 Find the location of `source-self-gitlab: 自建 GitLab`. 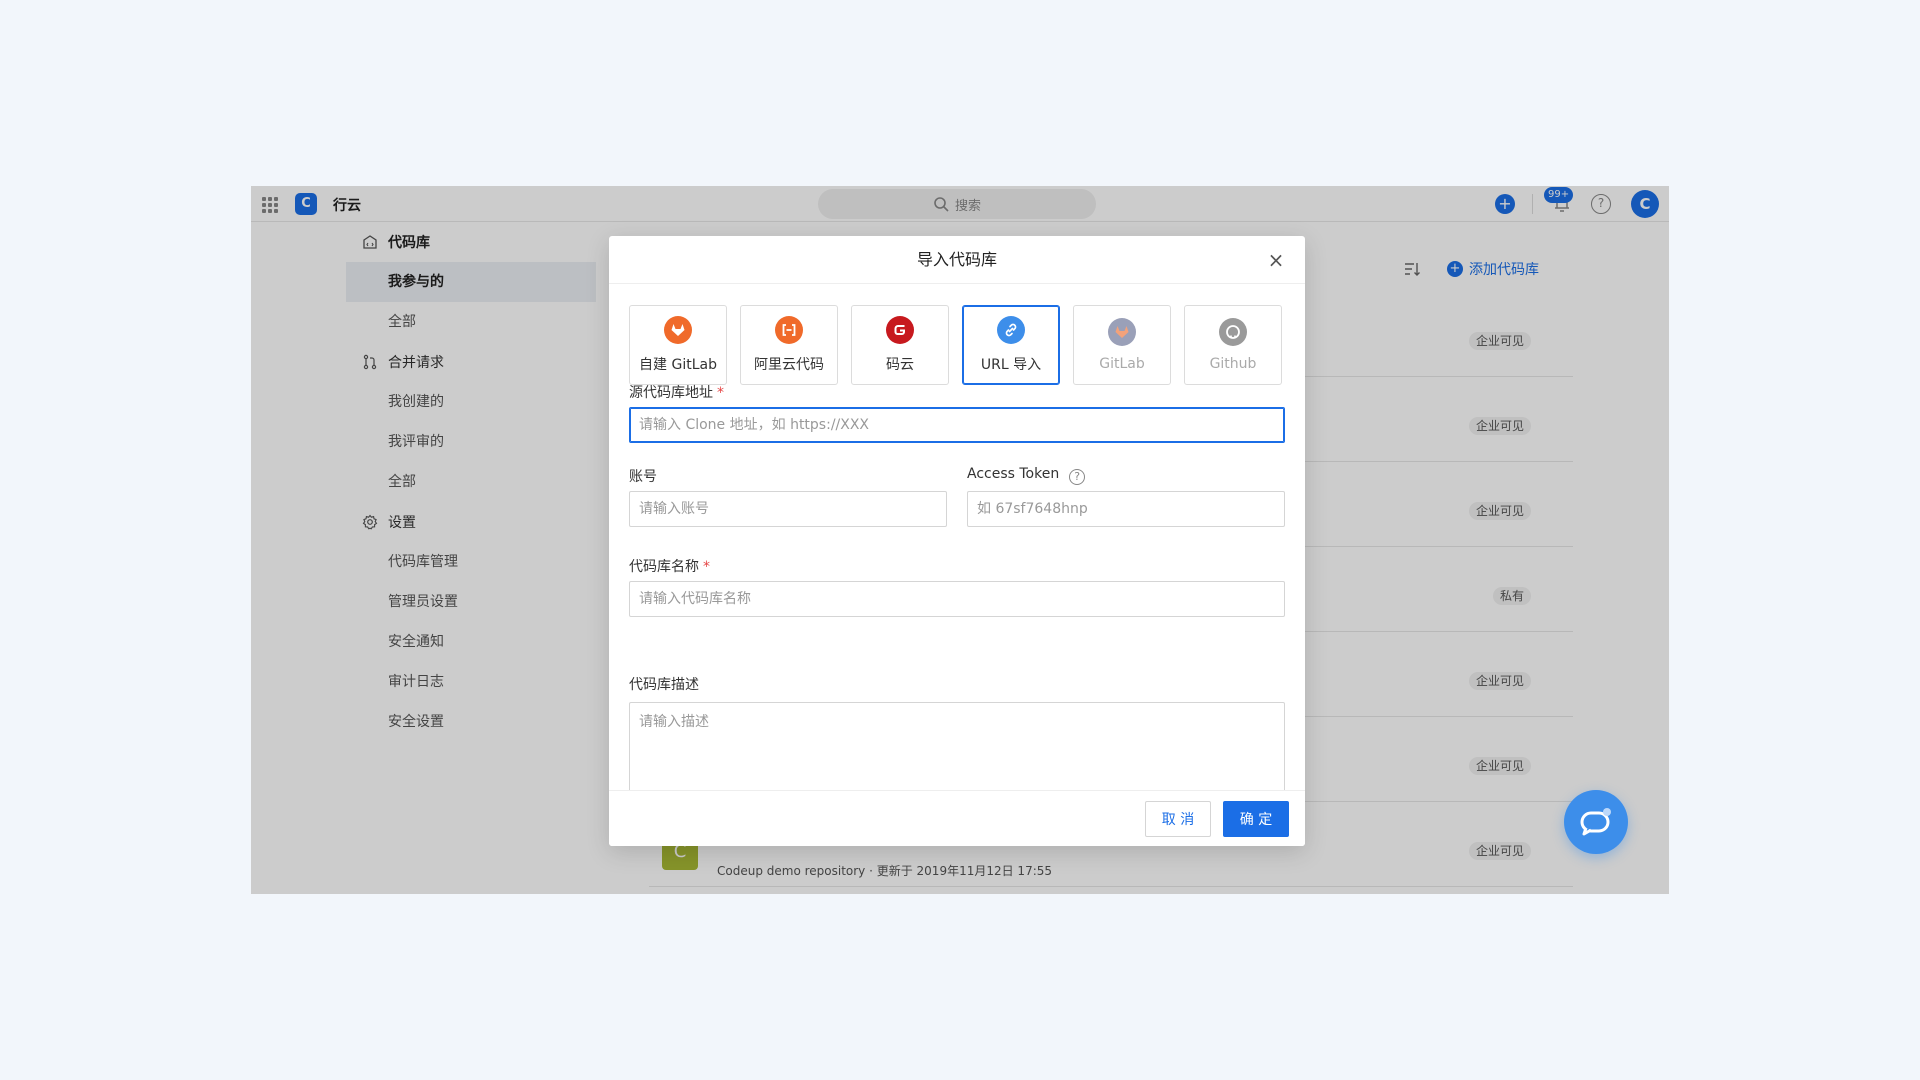

source-self-gitlab: 自建 GitLab is located at coordinates (678, 345).